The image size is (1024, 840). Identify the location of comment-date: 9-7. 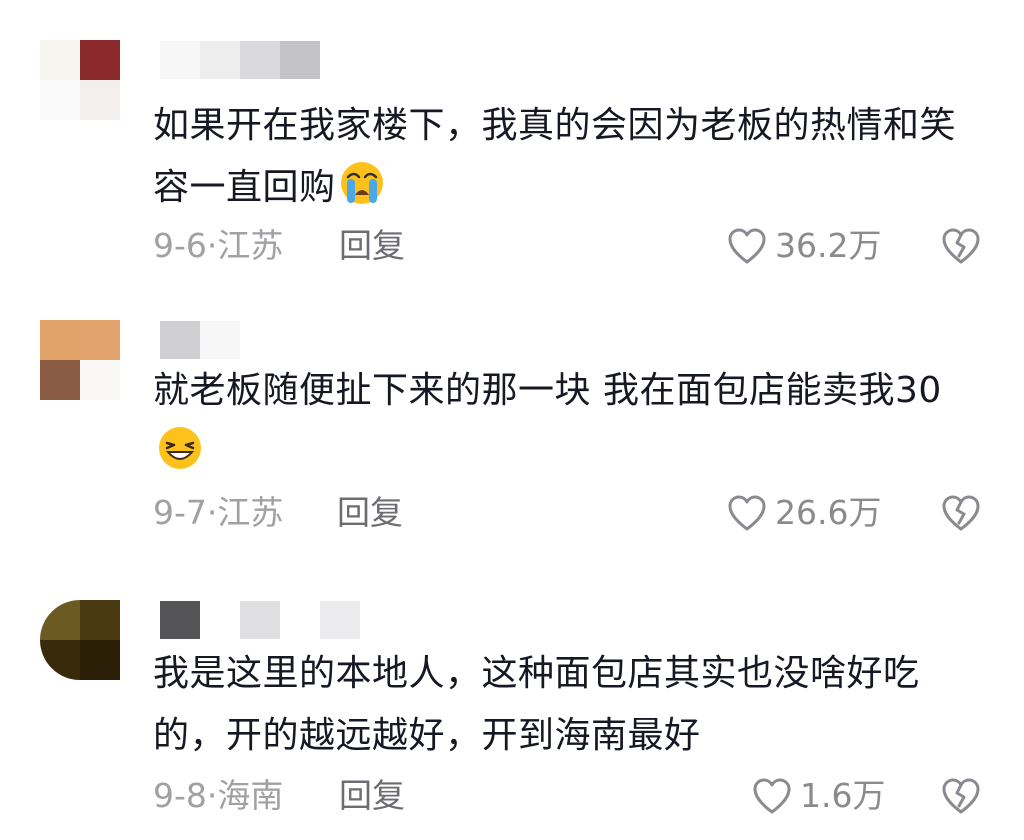
(180, 512).